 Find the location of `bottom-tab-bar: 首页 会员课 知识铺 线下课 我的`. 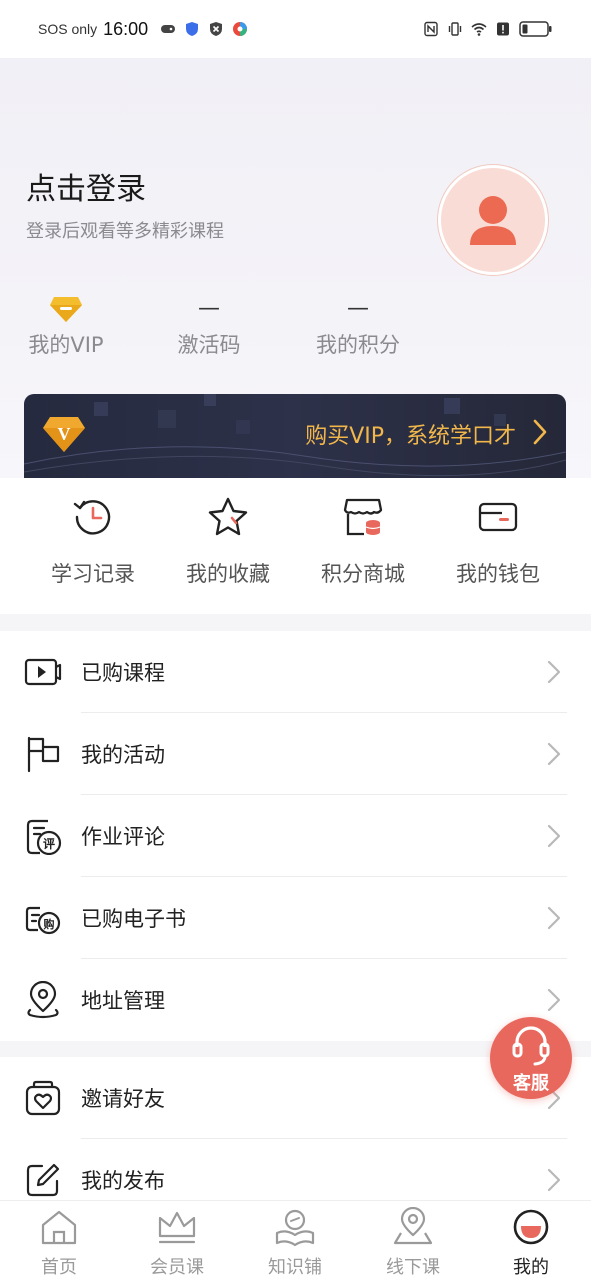

bottom-tab-bar: 首页 会员课 知识铺 线下课 我的 is located at coordinates (295, 1240).